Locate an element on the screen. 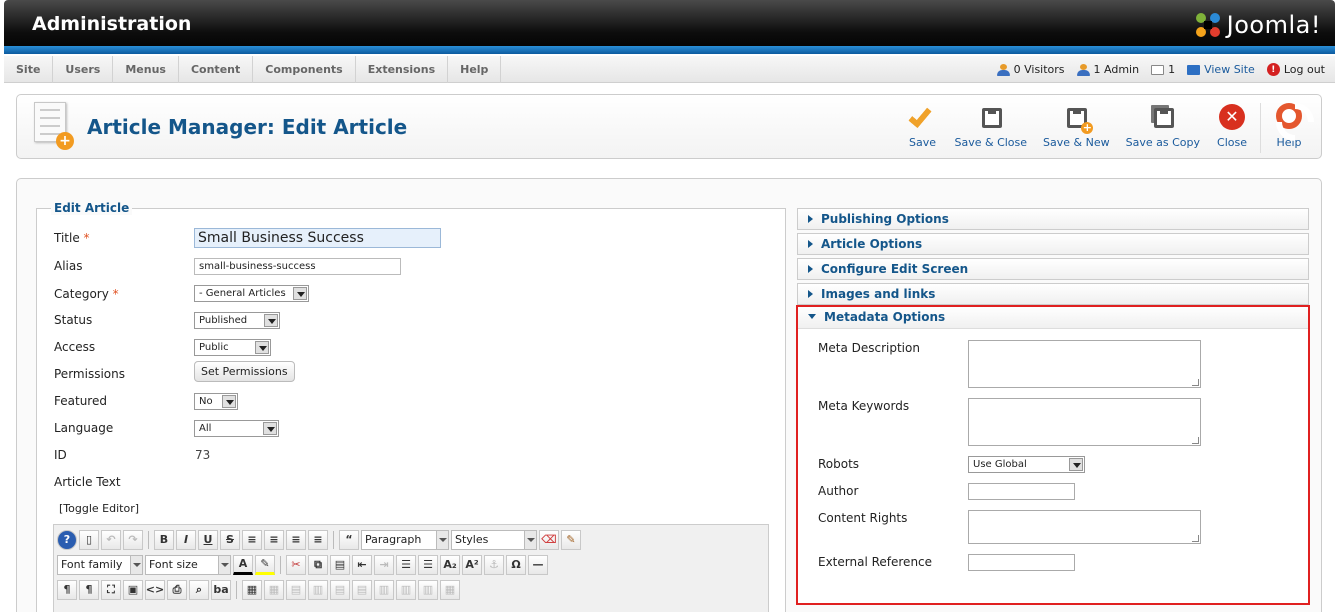 This screenshot has width=1339, height=612. highlight-color-icon: ✎ is located at coordinates (265, 564).